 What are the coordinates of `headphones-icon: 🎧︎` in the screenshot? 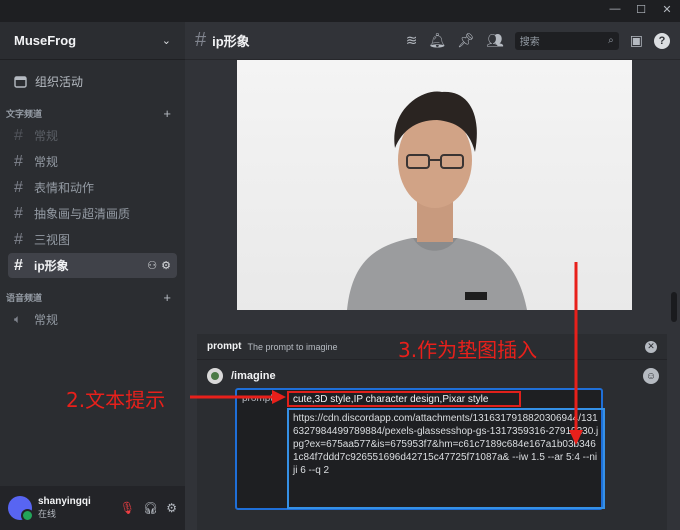 It's located at (150, 508).